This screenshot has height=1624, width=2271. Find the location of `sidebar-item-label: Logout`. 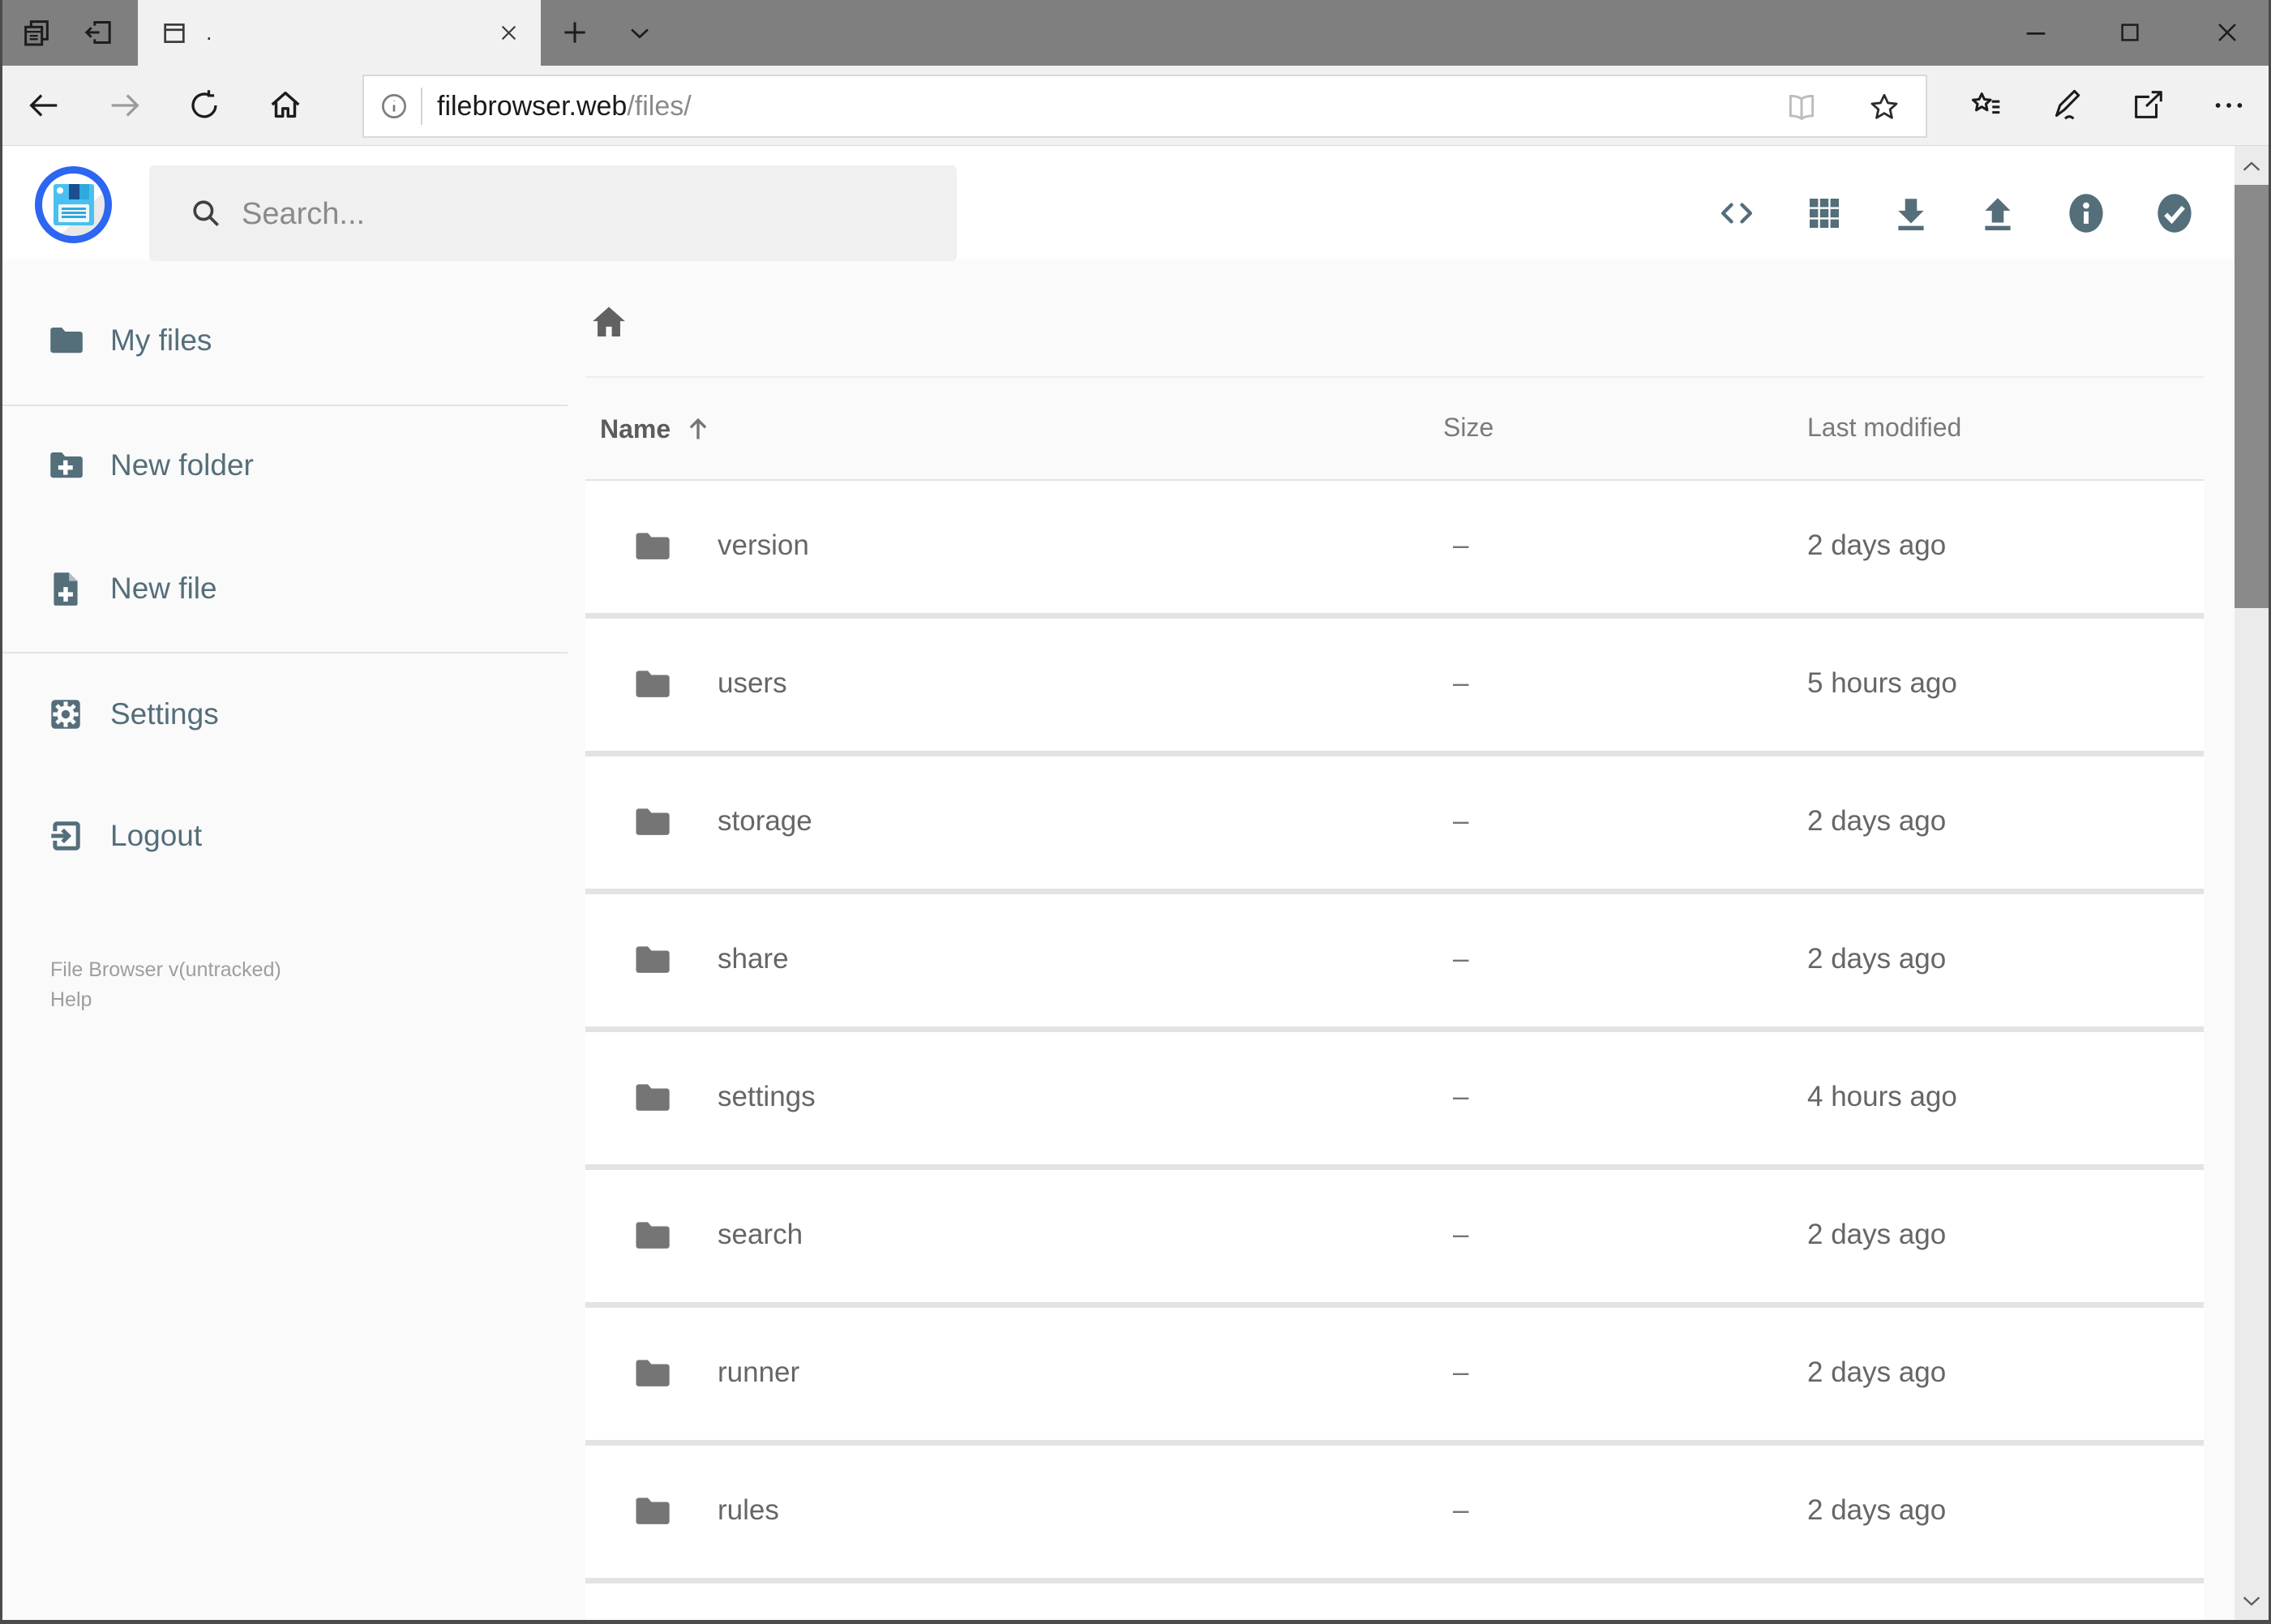

sidebar-item-label: Logout is located at coordinates (156, 835).